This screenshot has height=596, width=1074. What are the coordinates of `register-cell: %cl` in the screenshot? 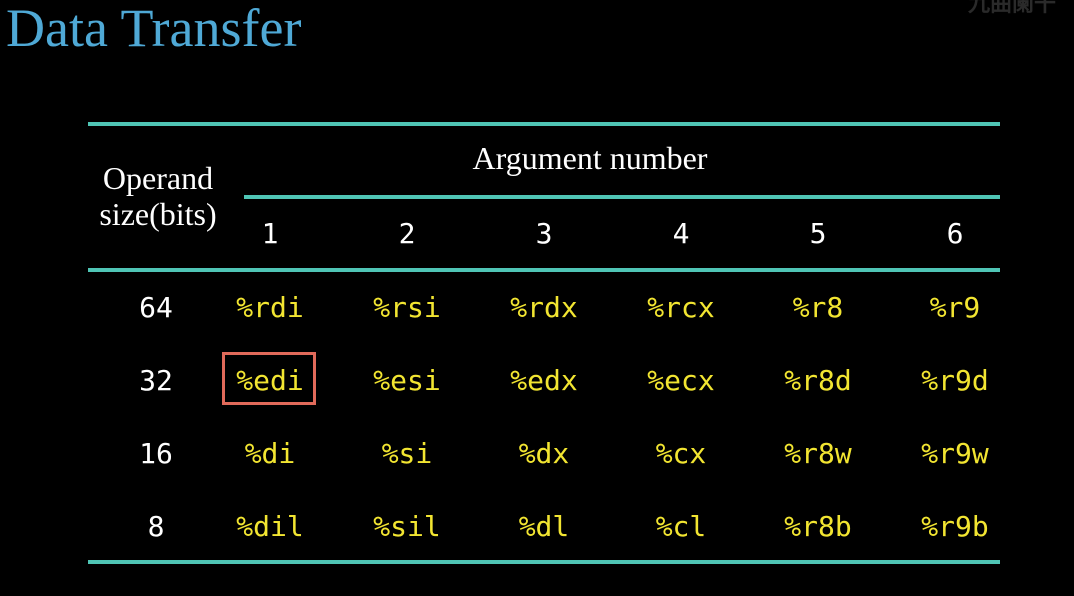 It's located at (681, 526).